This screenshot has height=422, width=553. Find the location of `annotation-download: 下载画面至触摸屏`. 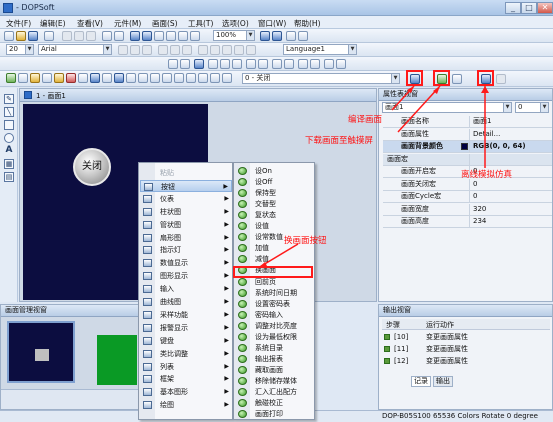

annotation-download: 下载画面至触摸屏 is located at coordinates (339, 141).